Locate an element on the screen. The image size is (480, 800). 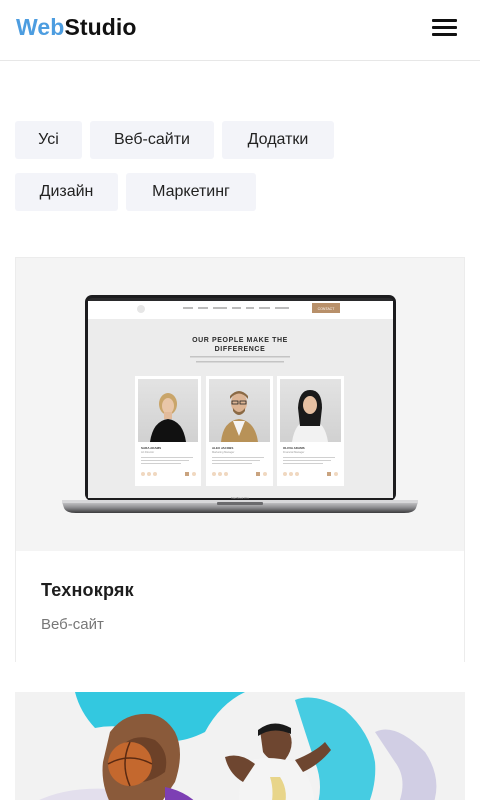
logo-accent: Web is located at coordinates (40, 27).